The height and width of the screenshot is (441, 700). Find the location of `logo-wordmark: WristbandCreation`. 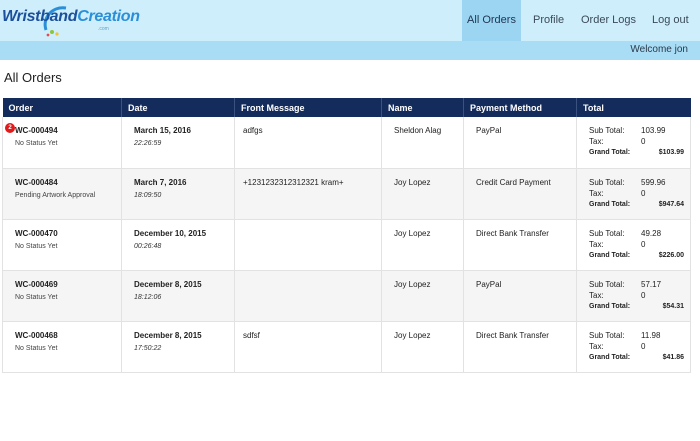

logo-wordmark: WristbandCreation is located at coordinates (71, 17).